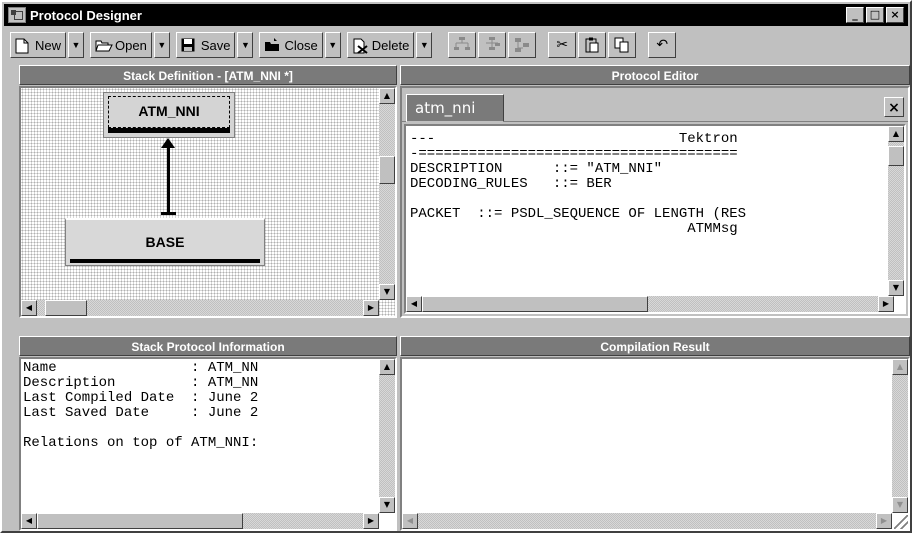  I want to click on cut-icon: ✂, so click(562, 45).